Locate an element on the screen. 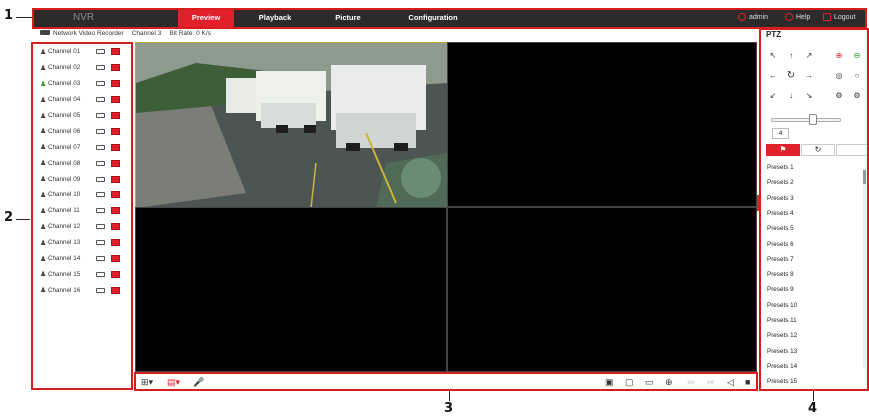  callout-1-box is located at coordinates (449, 18).